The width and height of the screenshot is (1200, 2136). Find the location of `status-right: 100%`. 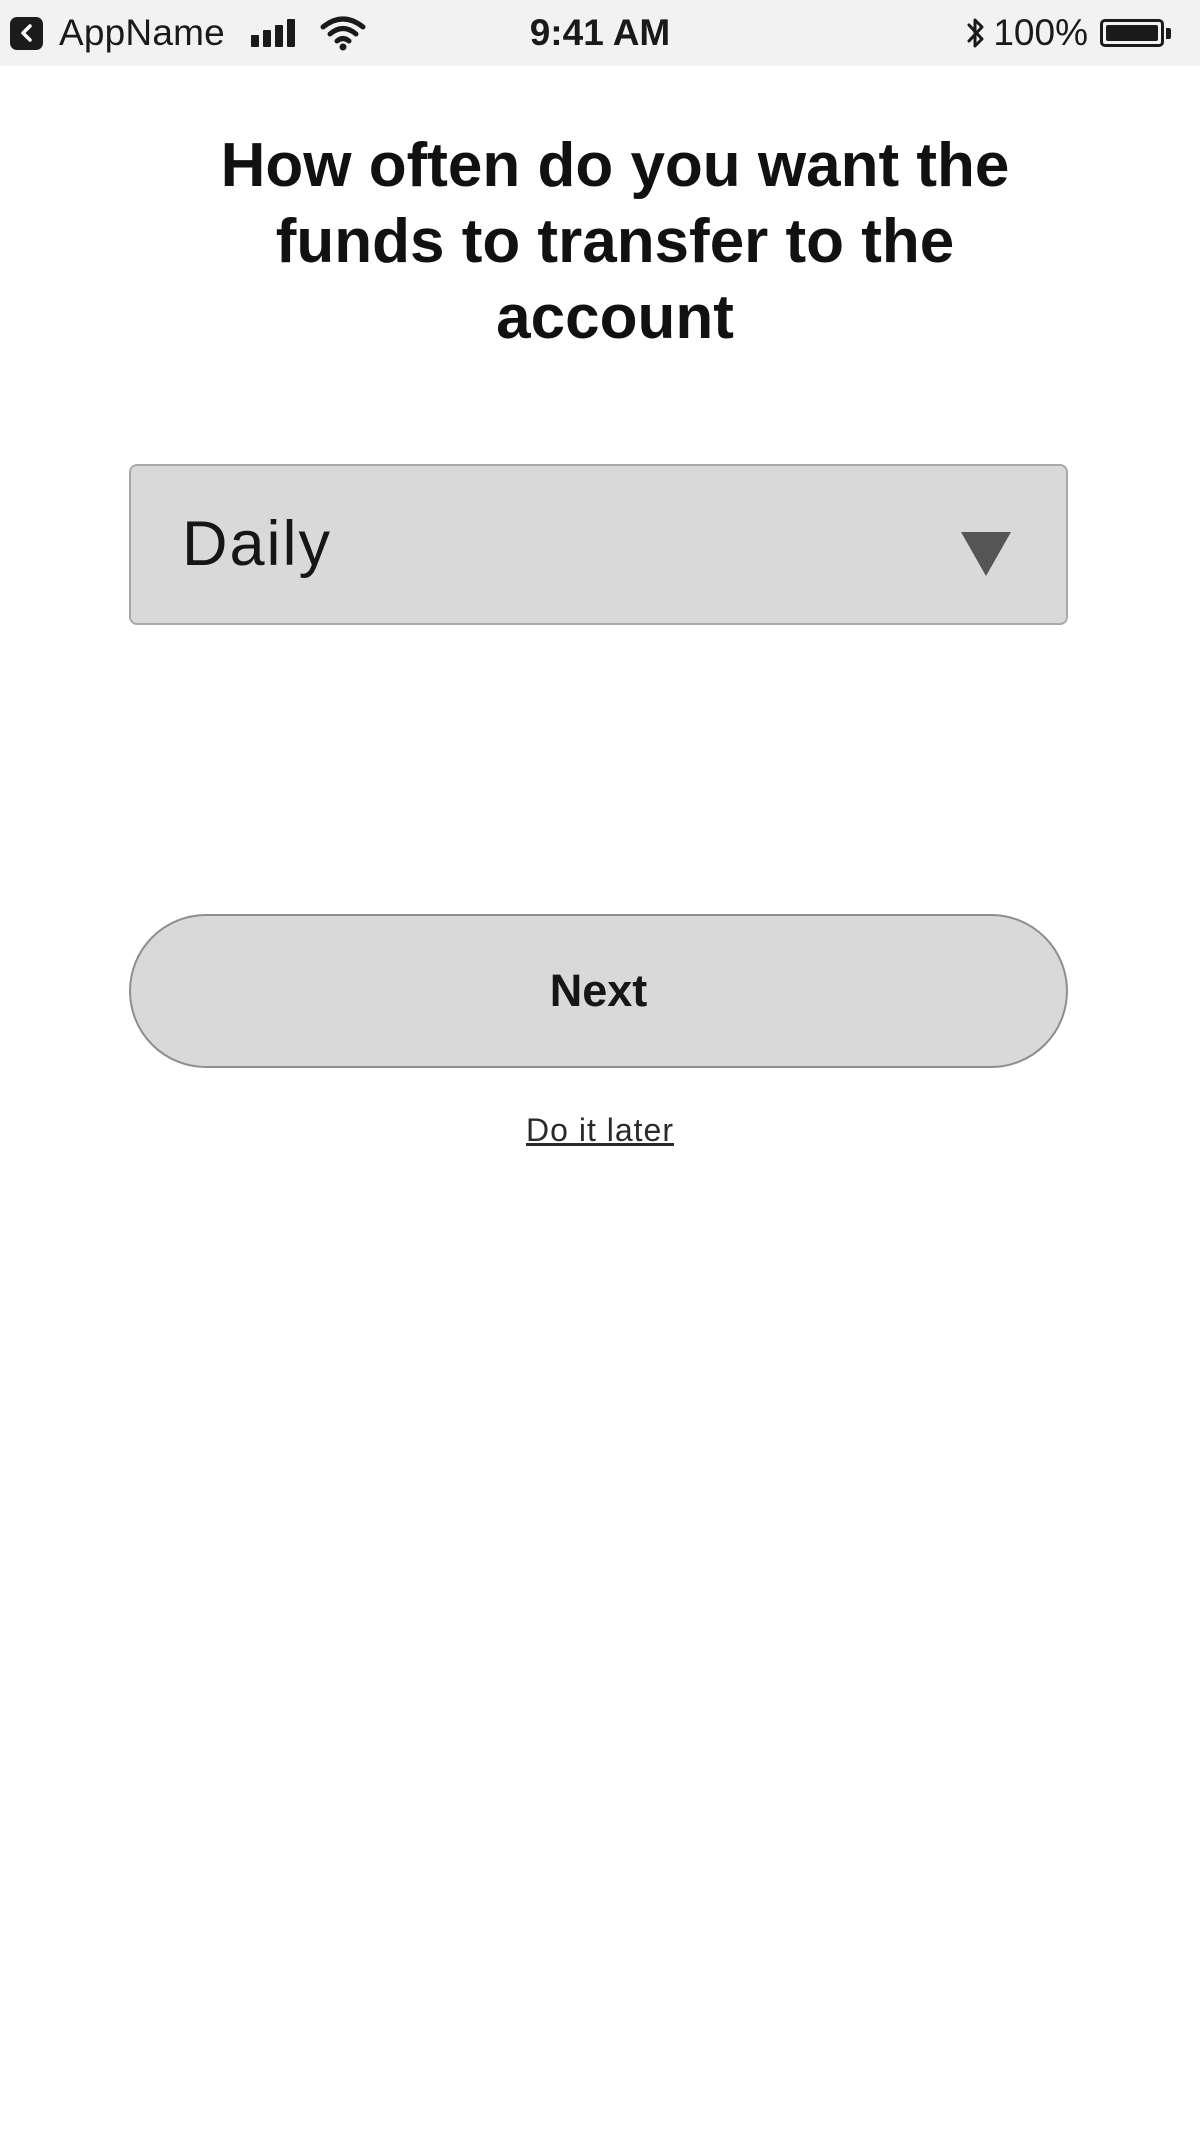

status-right: 100% is located at coordinates (1068, 33).